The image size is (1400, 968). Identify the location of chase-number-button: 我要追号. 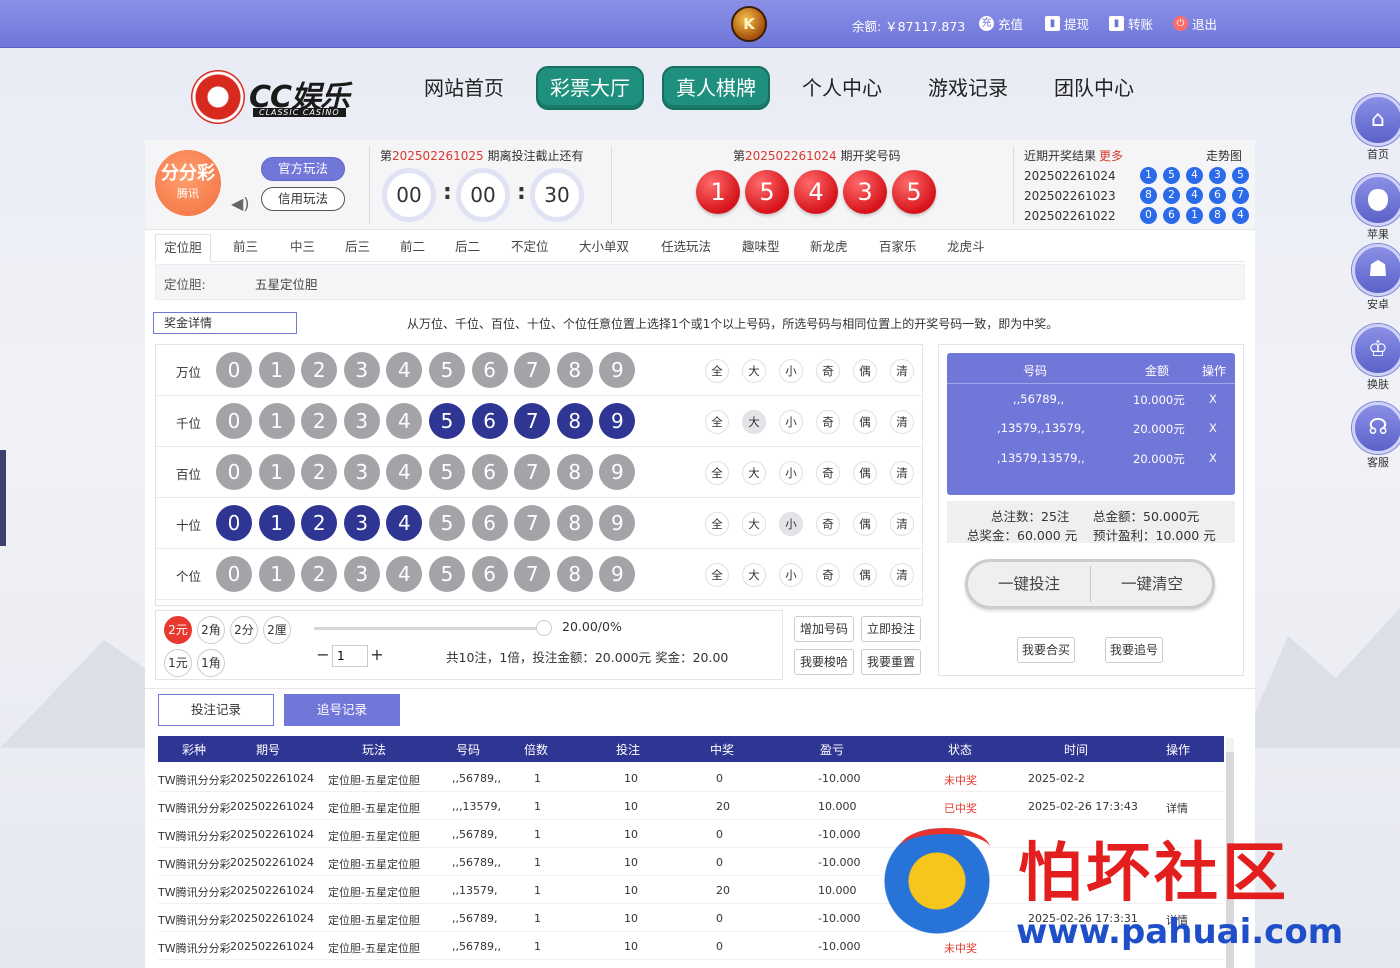
(1134, 650).